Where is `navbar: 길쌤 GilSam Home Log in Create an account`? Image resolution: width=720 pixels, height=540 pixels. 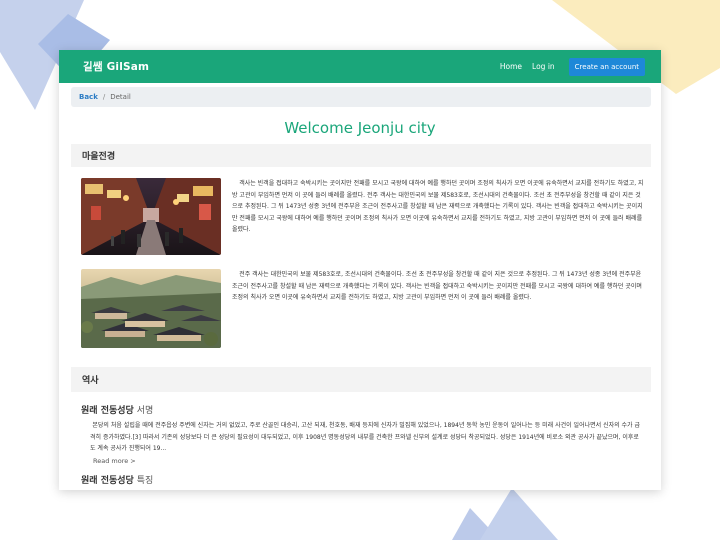 navbar: 길쌤 GilSam Home Log in Create an account is located at coordinates (360, 66).